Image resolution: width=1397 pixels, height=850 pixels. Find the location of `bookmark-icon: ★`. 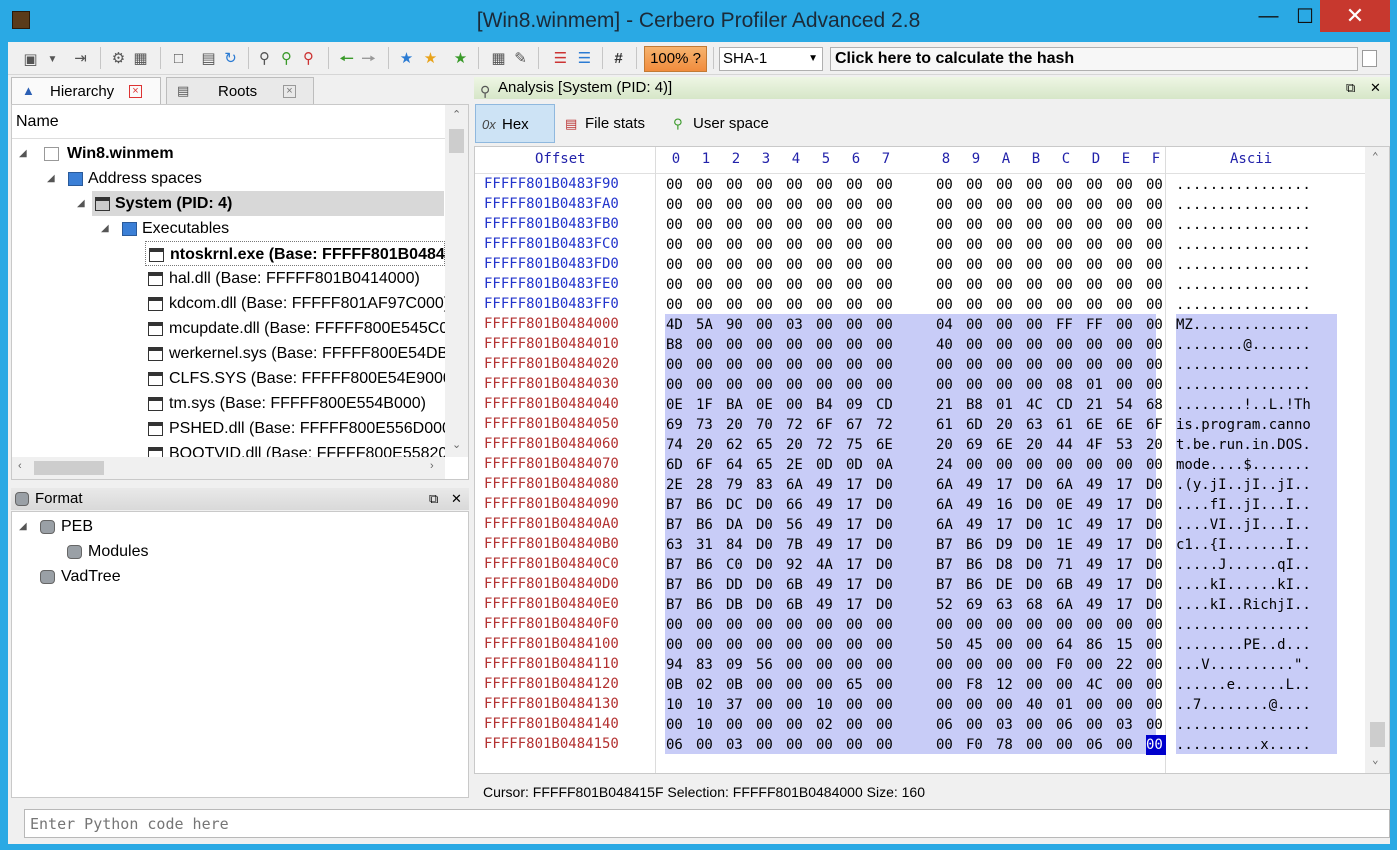

bookmark-icon: ★ is located at coordinates (406, 58).